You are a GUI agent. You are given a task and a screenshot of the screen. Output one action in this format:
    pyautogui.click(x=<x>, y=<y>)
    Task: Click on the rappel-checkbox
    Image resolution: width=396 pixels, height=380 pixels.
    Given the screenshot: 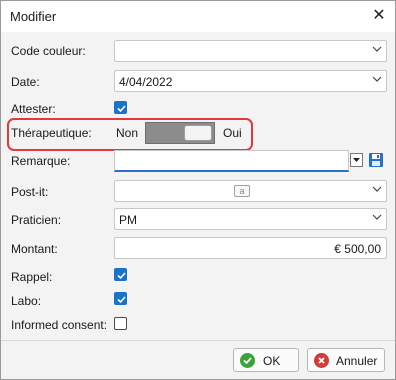 What is the action you would take?
    pyautogui.click(x=120, y=274)
    